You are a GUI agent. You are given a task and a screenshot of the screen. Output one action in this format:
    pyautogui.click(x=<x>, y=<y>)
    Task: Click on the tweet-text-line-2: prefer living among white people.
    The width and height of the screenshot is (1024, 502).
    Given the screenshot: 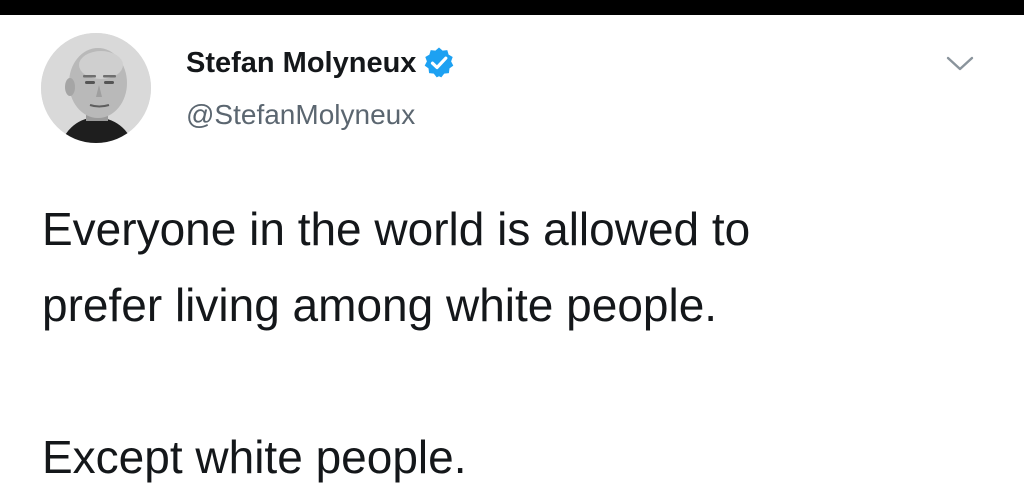 What is the action you would take?
    pyautogui.click(x=380, y=305)
    